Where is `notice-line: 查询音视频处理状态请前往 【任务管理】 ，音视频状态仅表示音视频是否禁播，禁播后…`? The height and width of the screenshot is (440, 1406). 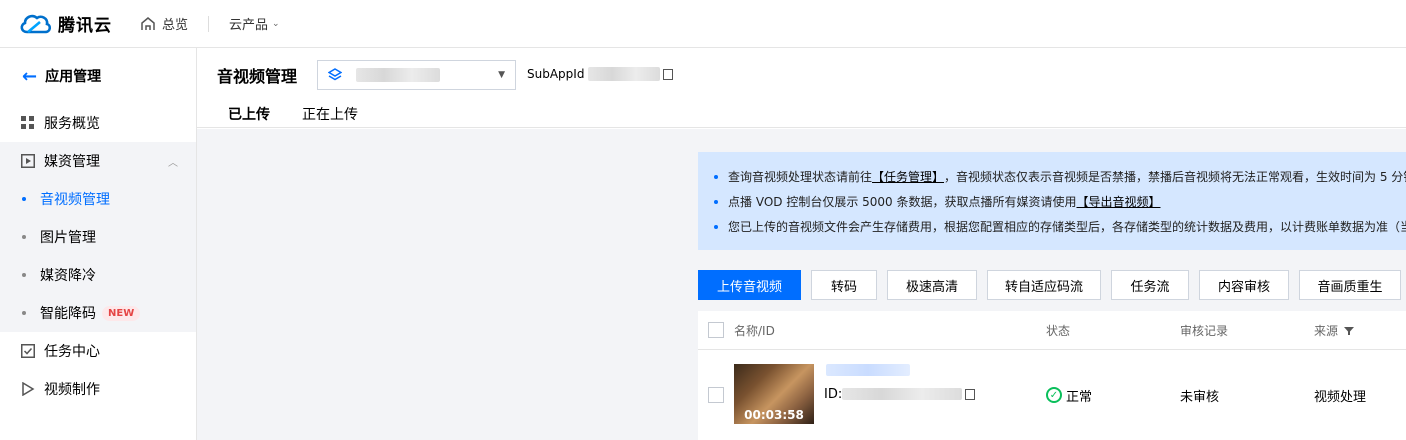 notice-line: 查询音视频处理状态请前往 【任务管理】 ，音视频状态仅表示音视频是否禁播，禁播后… is located at coordinates (1052, 176).